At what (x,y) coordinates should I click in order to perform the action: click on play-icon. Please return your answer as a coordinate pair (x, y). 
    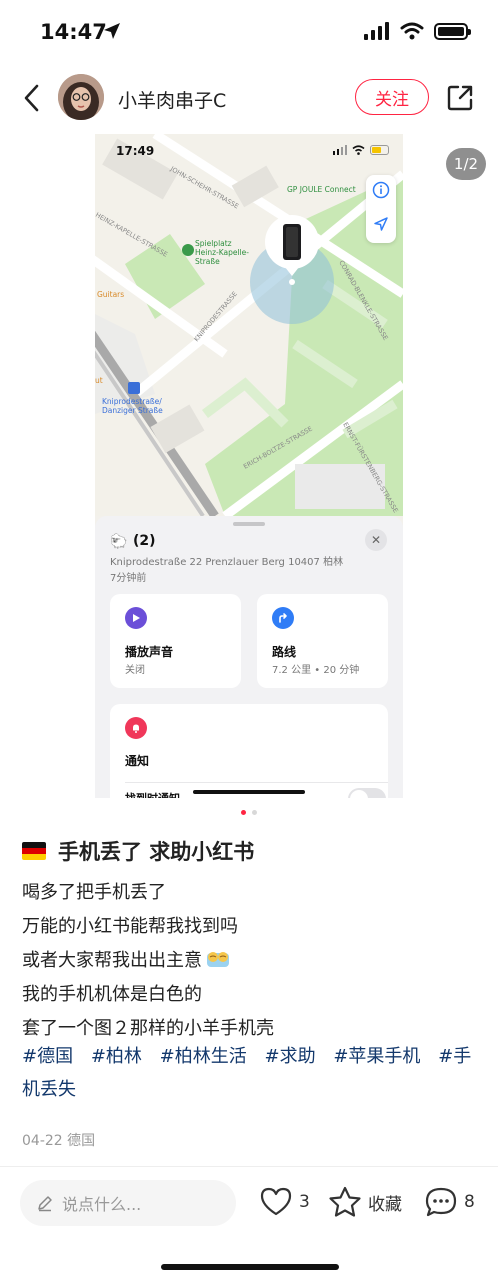
    Looking at the image, I should click on (136, 618).